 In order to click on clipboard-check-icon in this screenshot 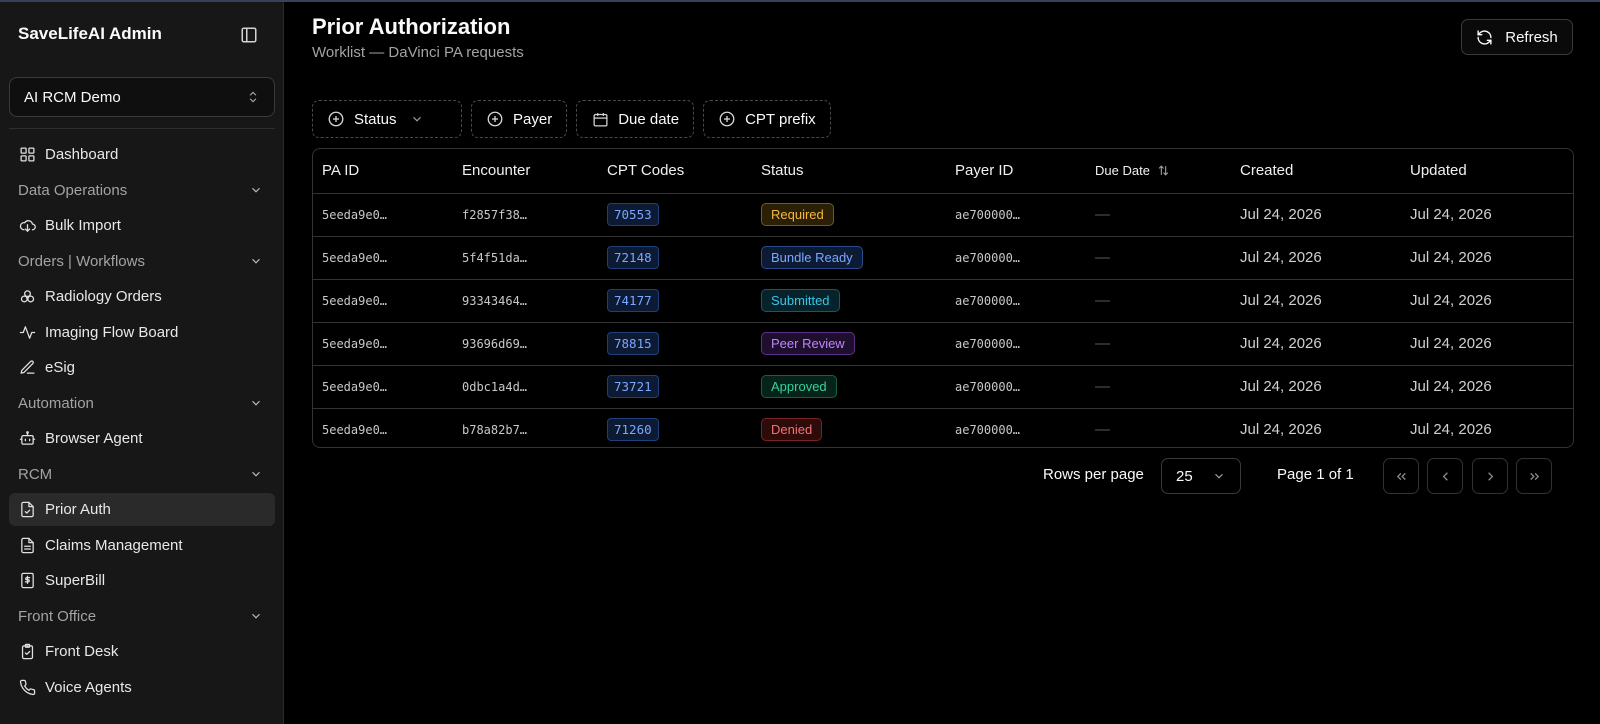, I will do `click(27, 652)`.